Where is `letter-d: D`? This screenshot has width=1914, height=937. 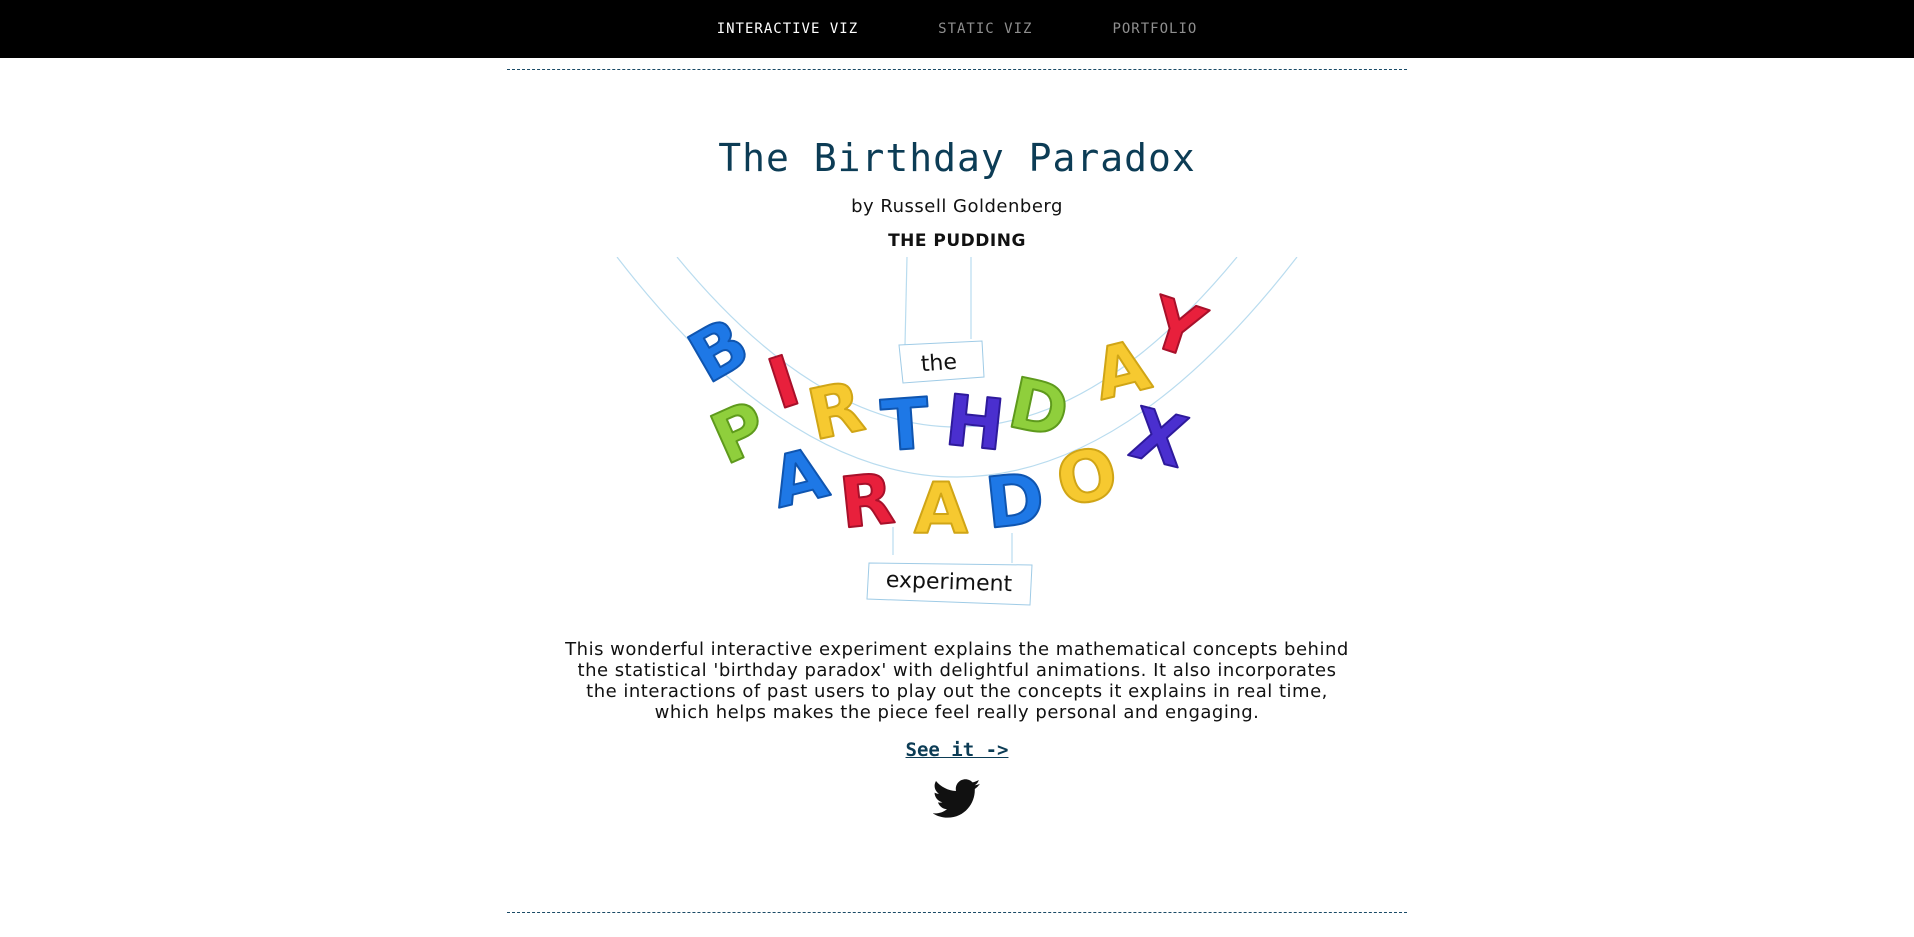 letter-d: D is located at coordinates (1015, 501).